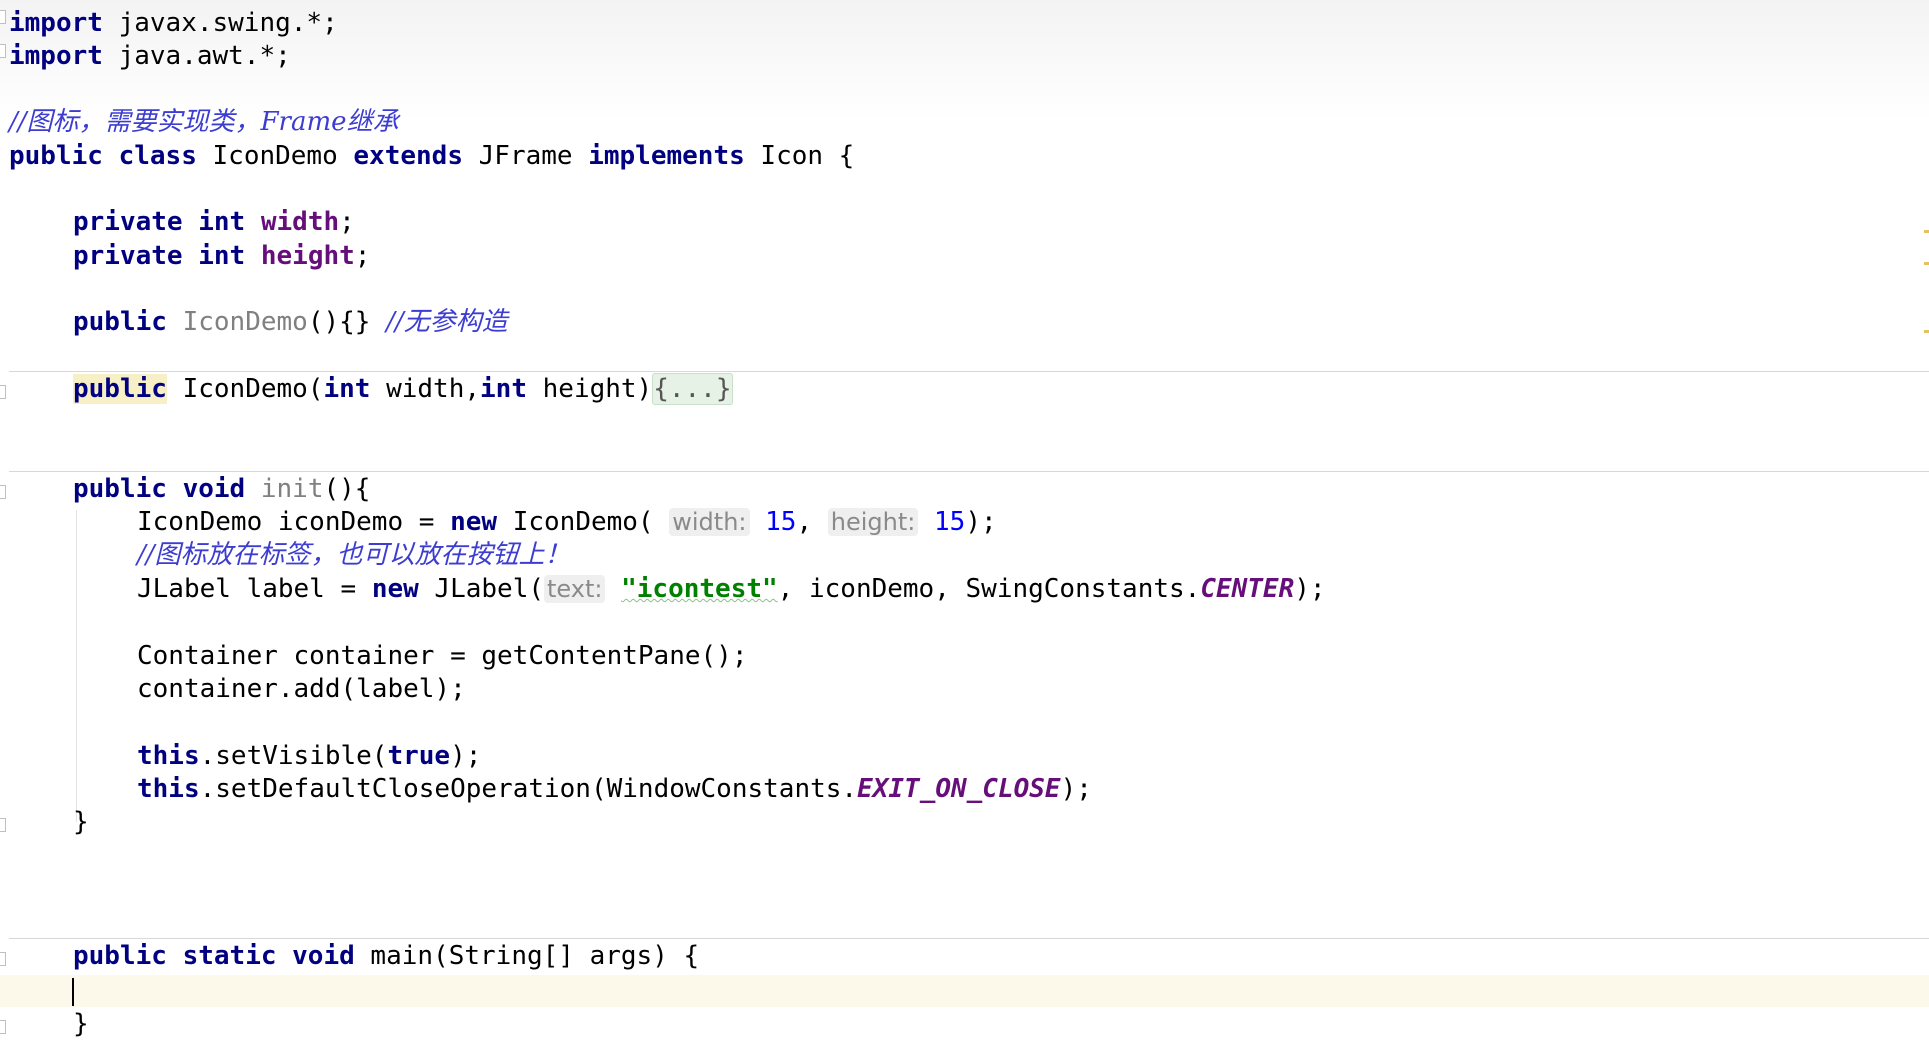 This screenshot has width=1929, height=1064. Describe the element at coordinates (812, 522) in the screenshot. I see `code-text: ,` at that location.